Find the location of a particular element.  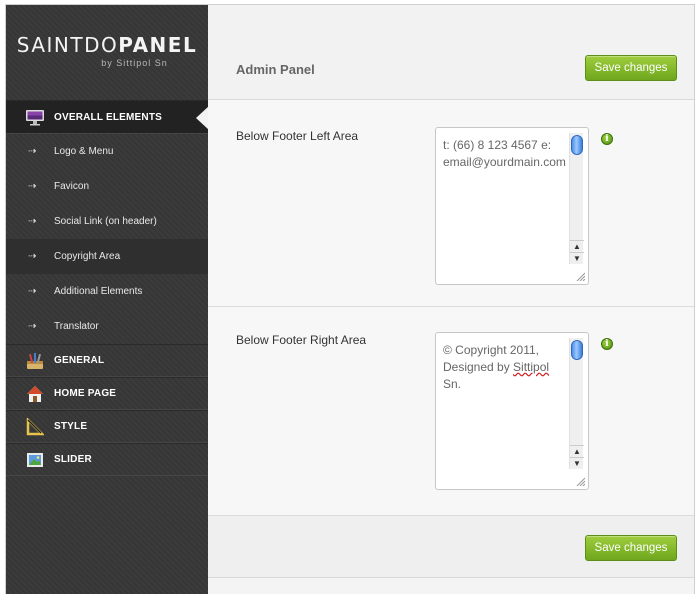

tools-icon is located at coordinates (35, 361).